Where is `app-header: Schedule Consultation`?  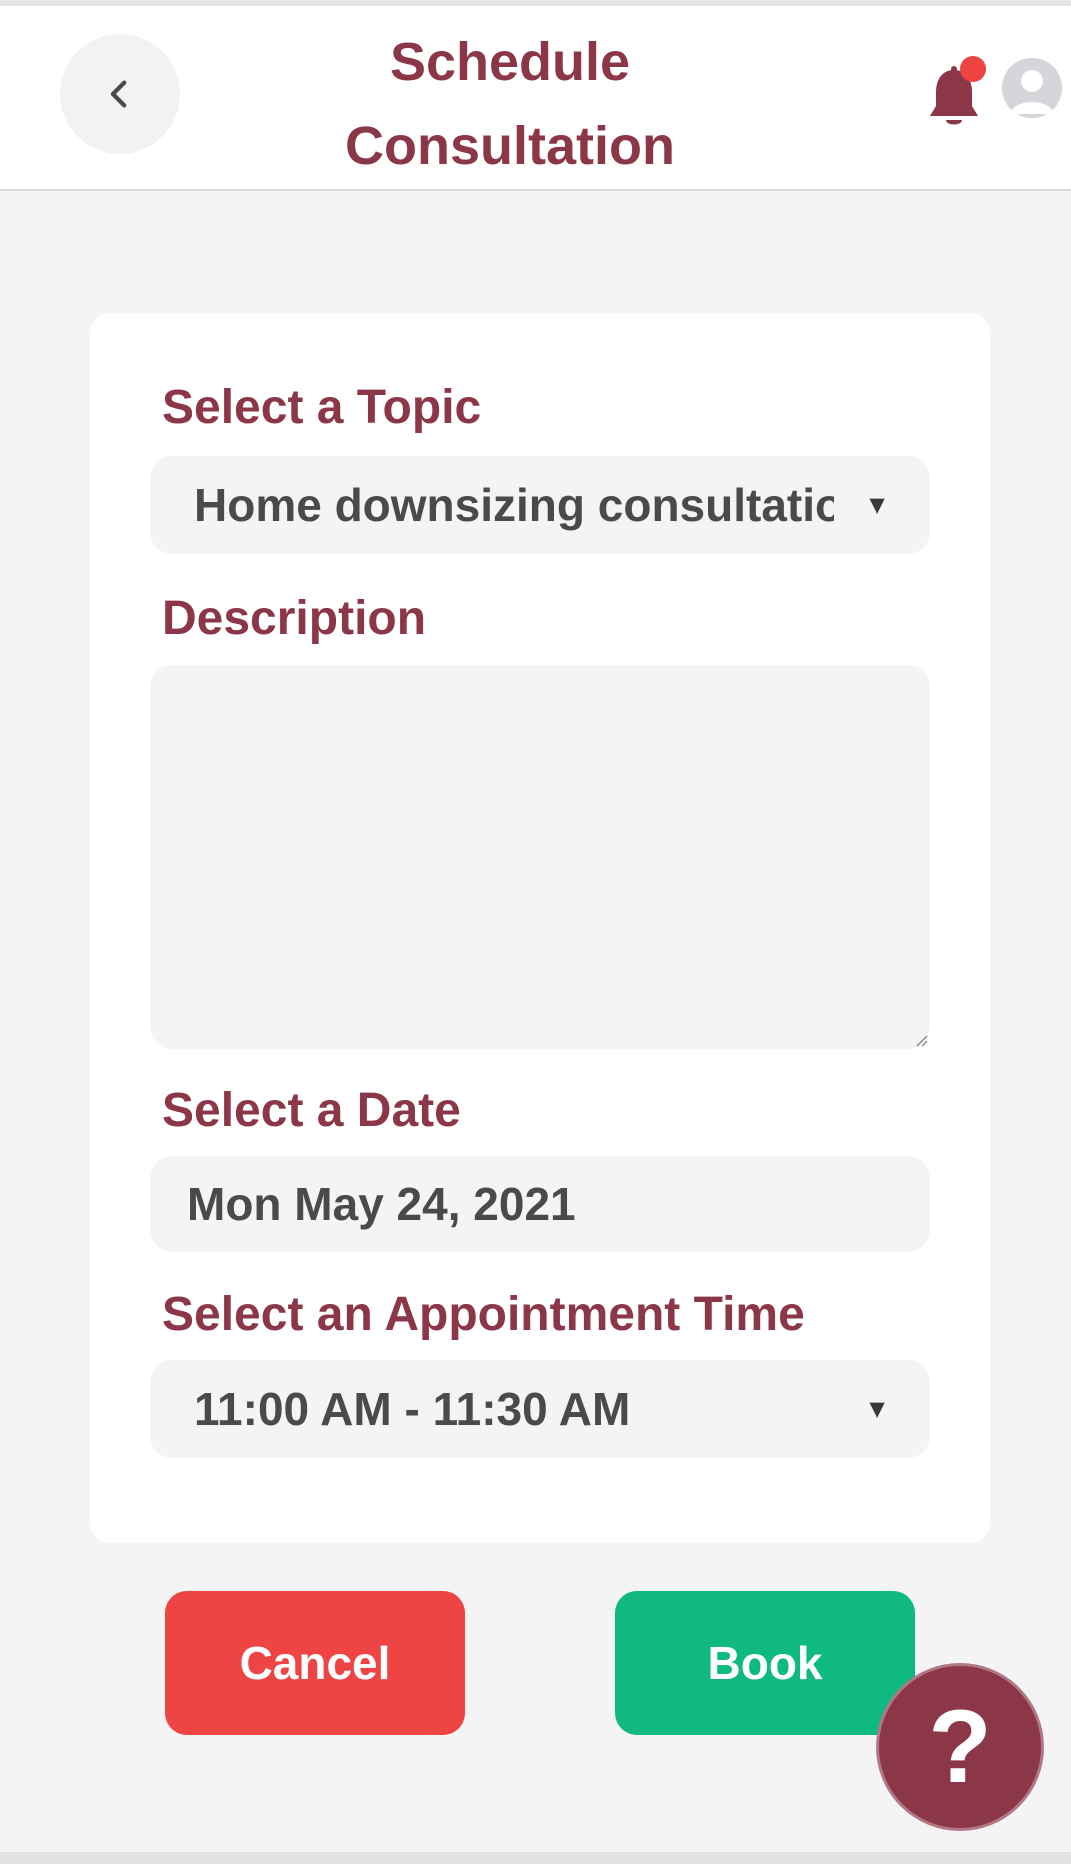
app-header: Schedule Consultation is located at coordinates (535, 95).